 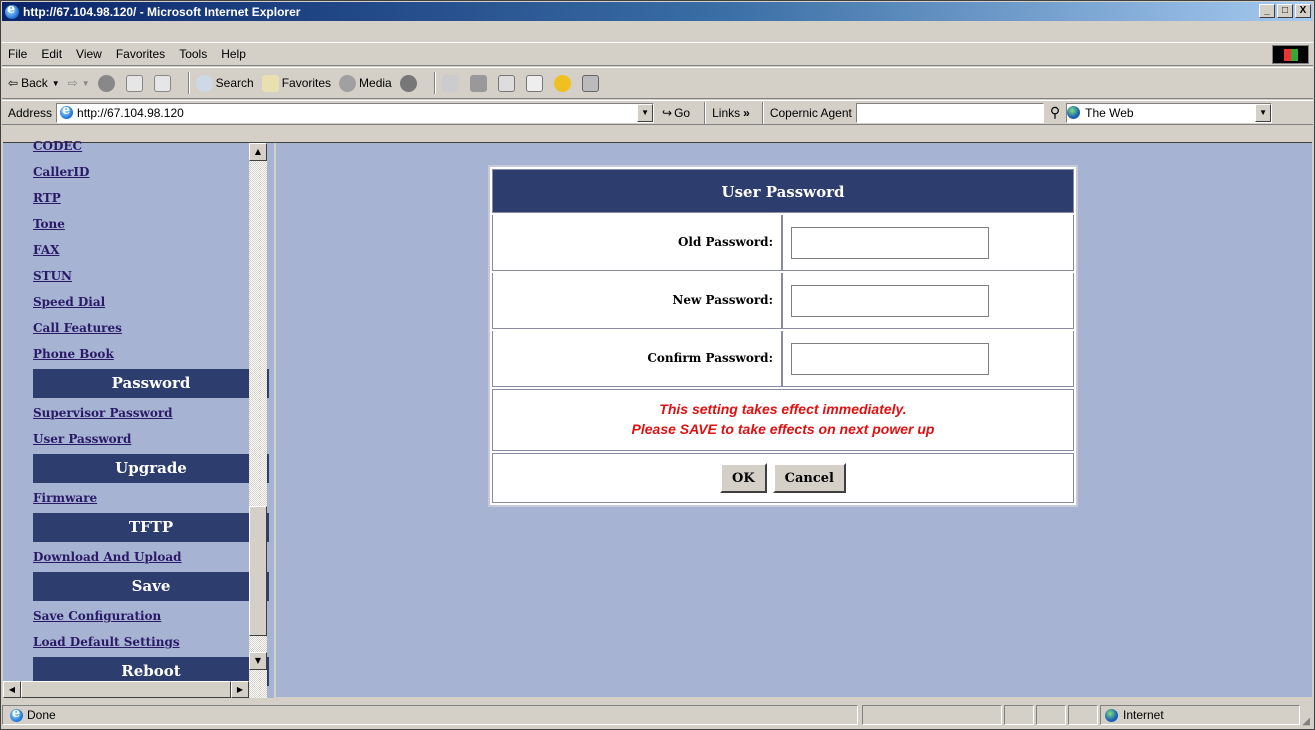 What do you see at coordinates (151, 172) in the screenshot?
I see `nav-link-callerid: CallerID` at bounding box center [151, 172].